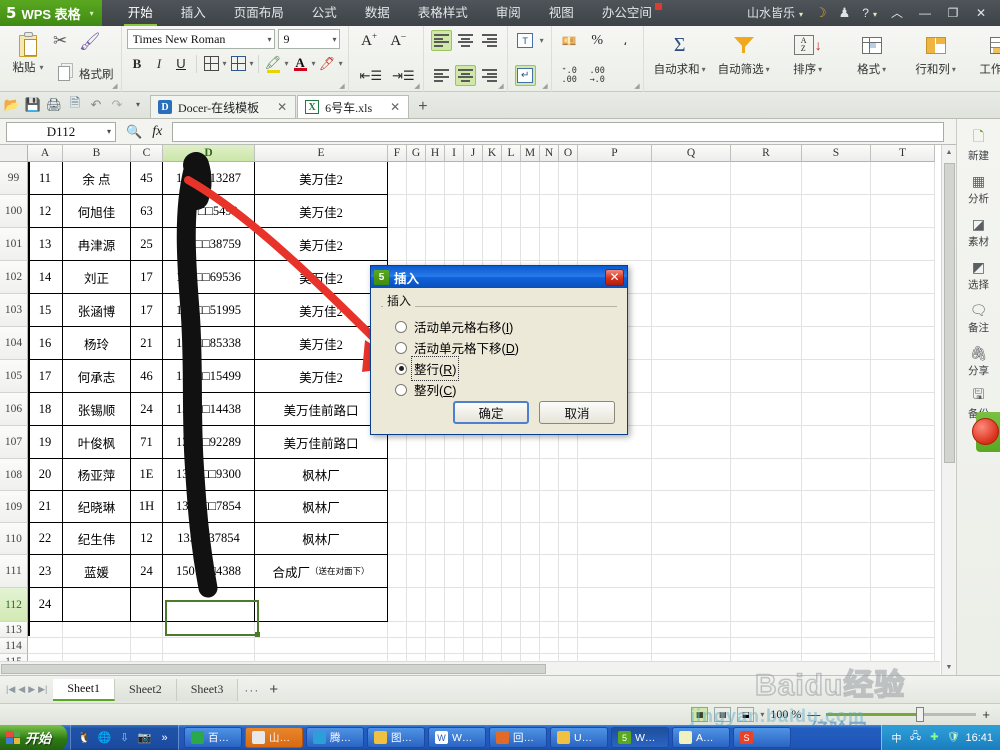  I want to click on row-header-105: 105, so click(14, 376).